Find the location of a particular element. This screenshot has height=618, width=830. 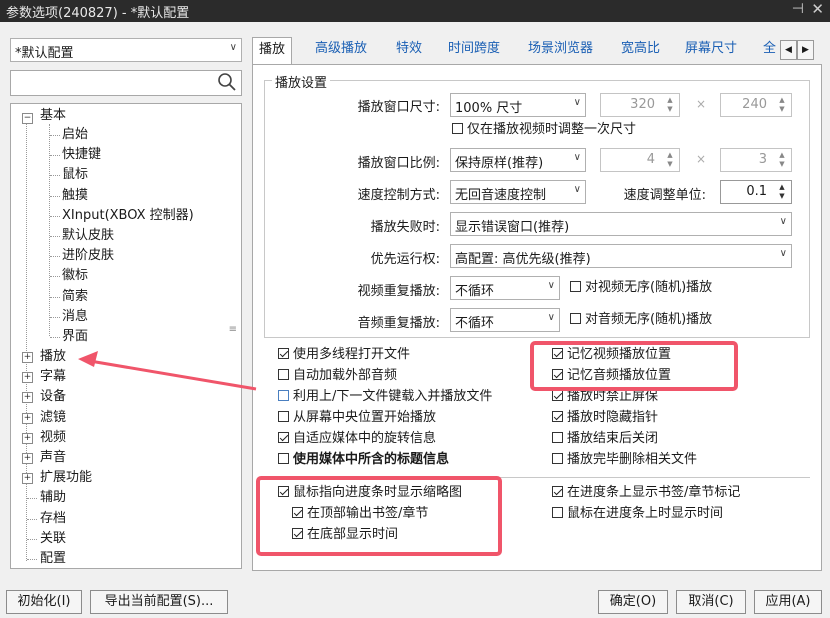

config-select-value: *默认配置 is located at coordinates (44, 53).